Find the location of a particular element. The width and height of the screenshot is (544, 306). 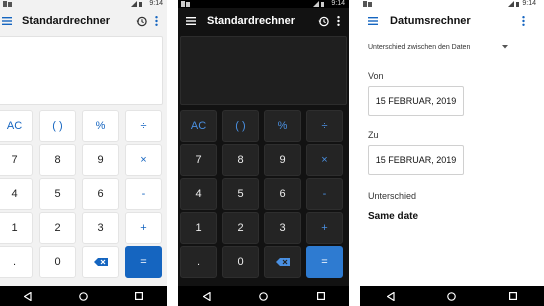

from-label: Von is located at coordinates (376, 76).